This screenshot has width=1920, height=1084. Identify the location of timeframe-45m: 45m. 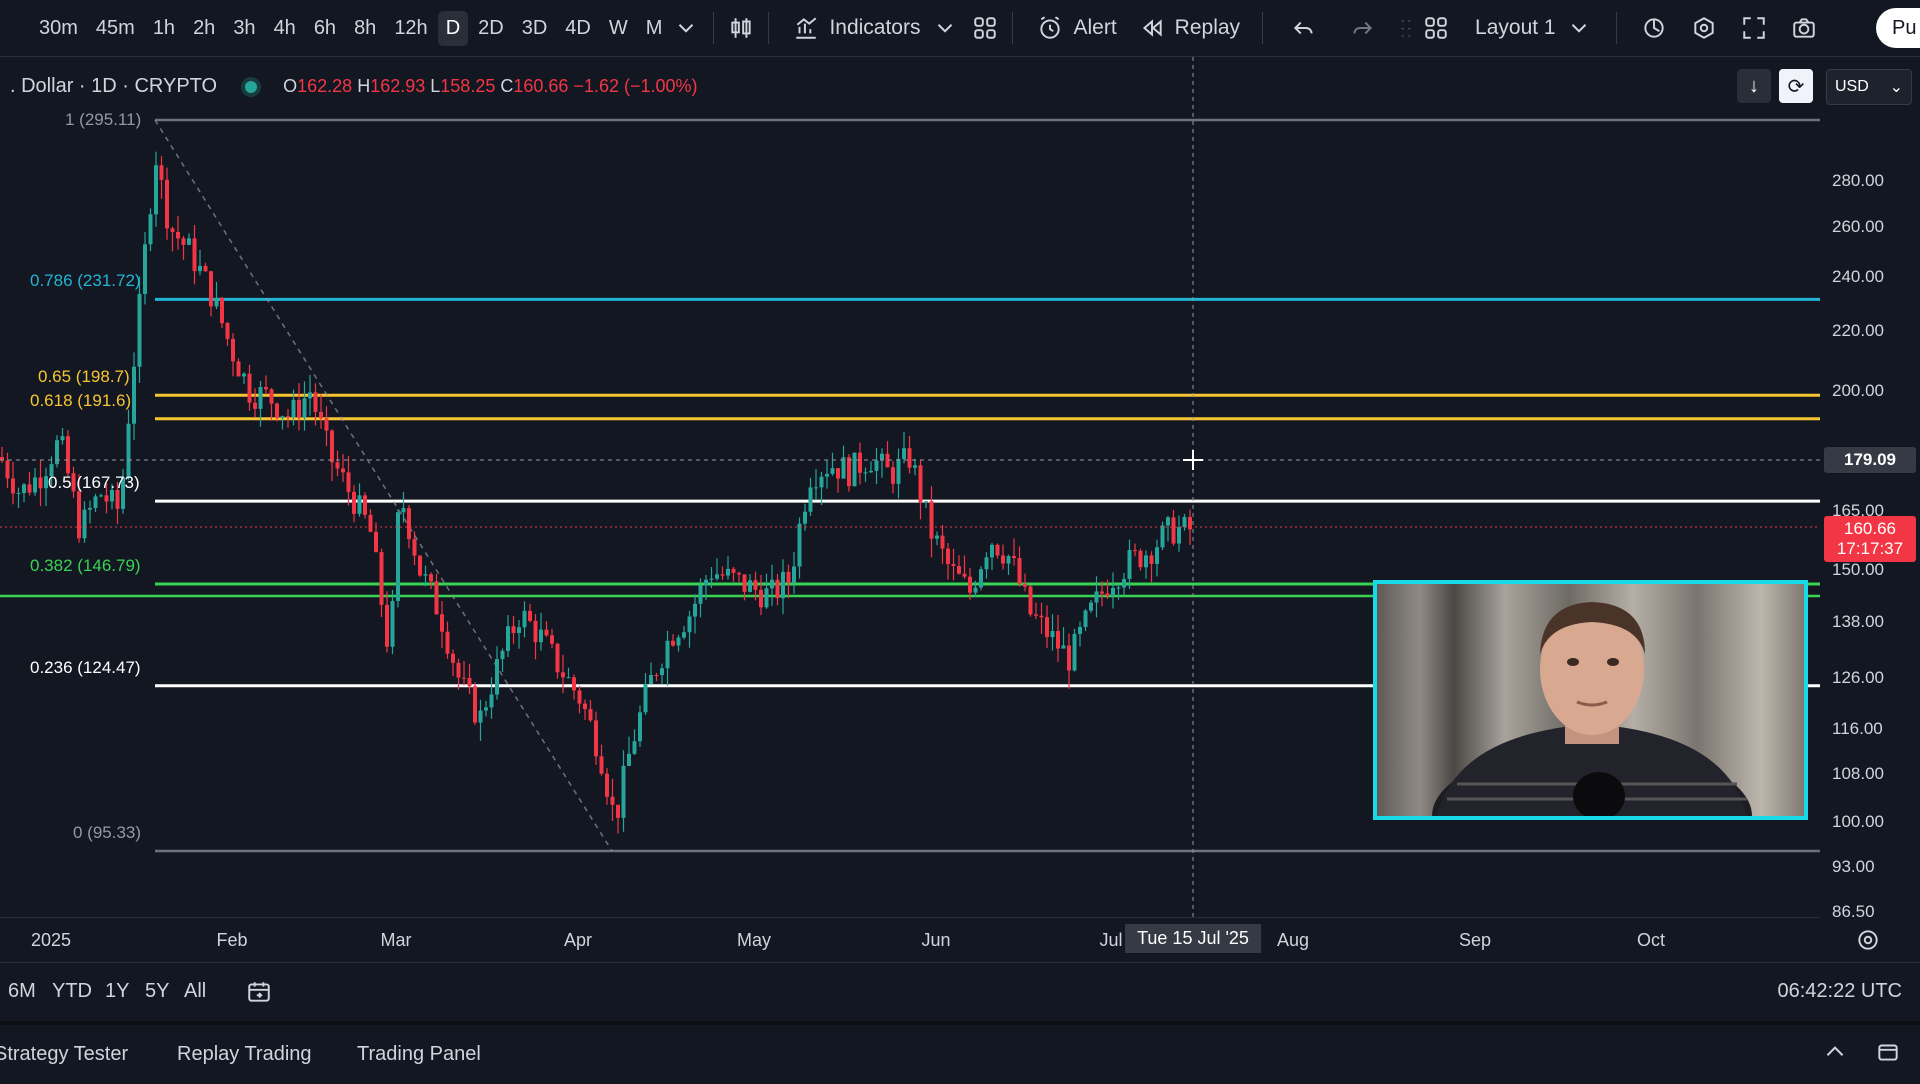
(115, 28).